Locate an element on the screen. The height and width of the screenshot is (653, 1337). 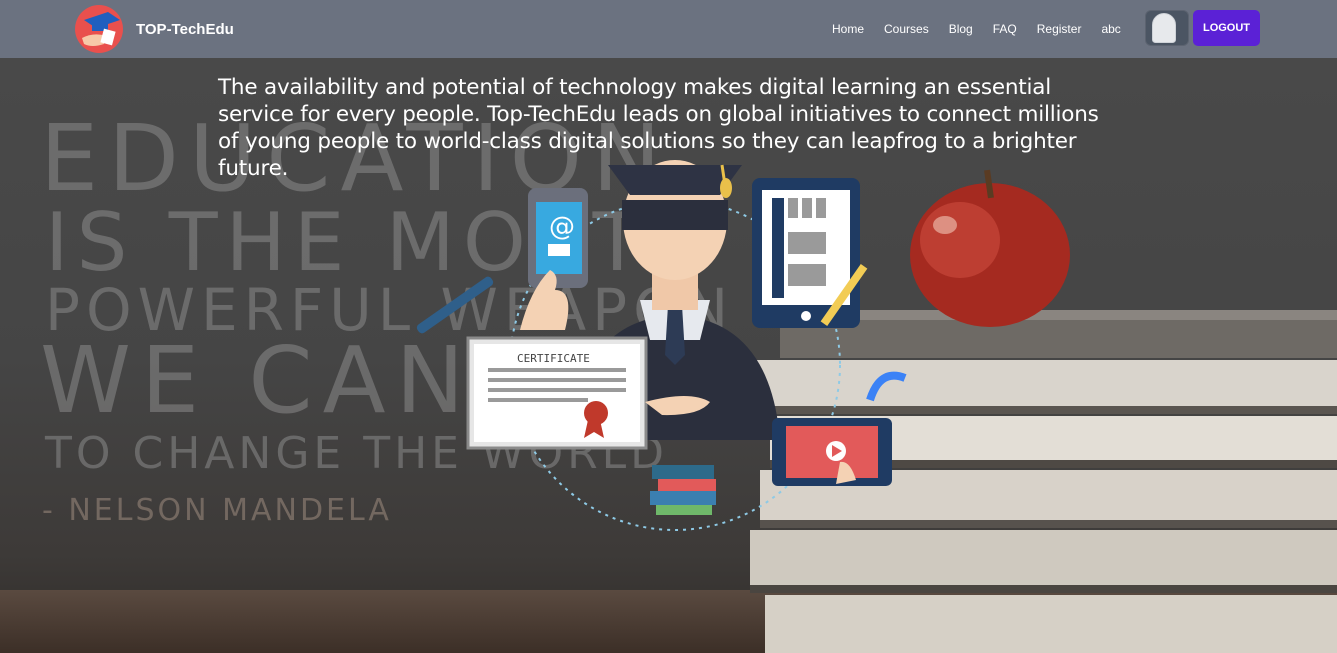
phone-email-icon: @ is located at coordinates (554, 259).